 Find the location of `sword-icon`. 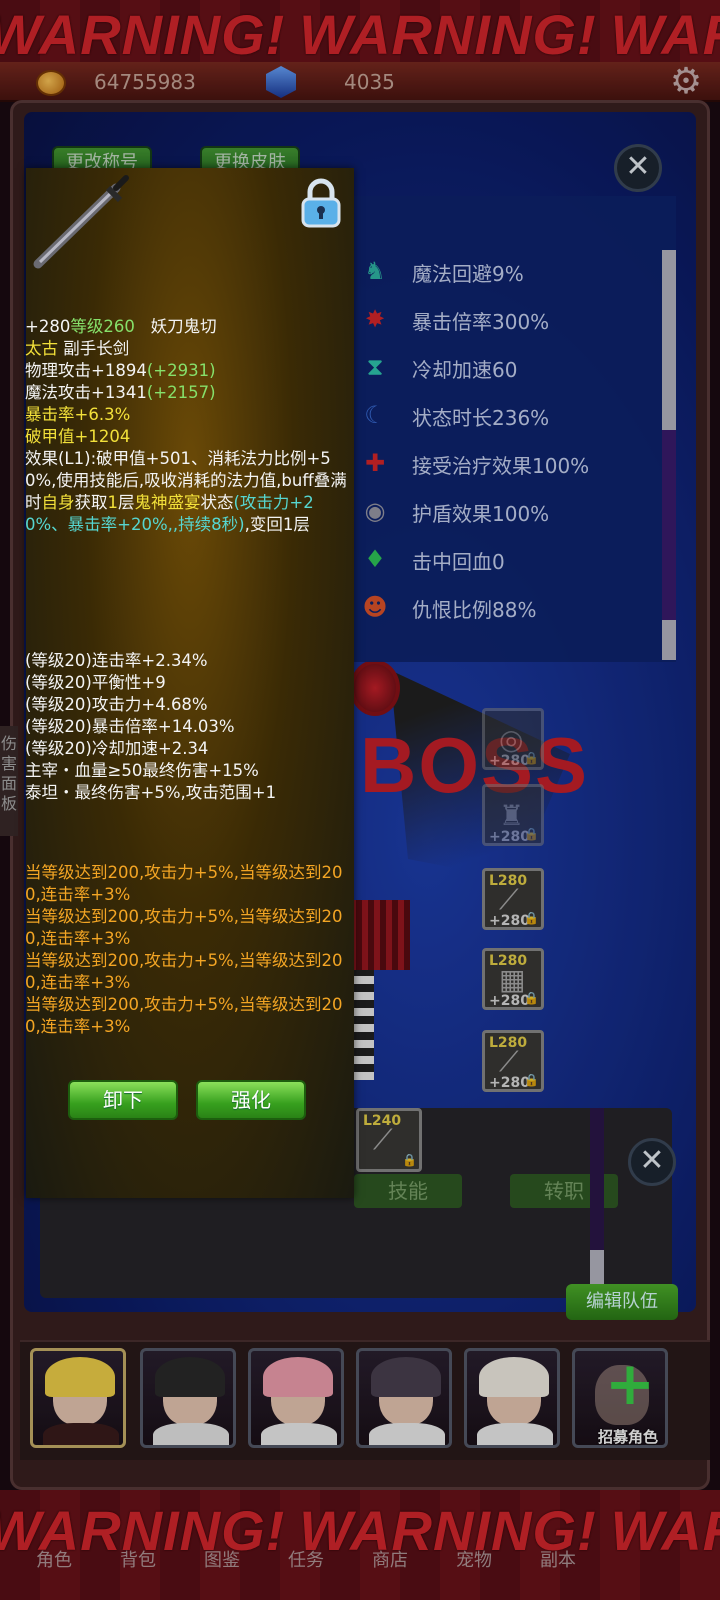

sword-icon is located at coordinates (81, 222).